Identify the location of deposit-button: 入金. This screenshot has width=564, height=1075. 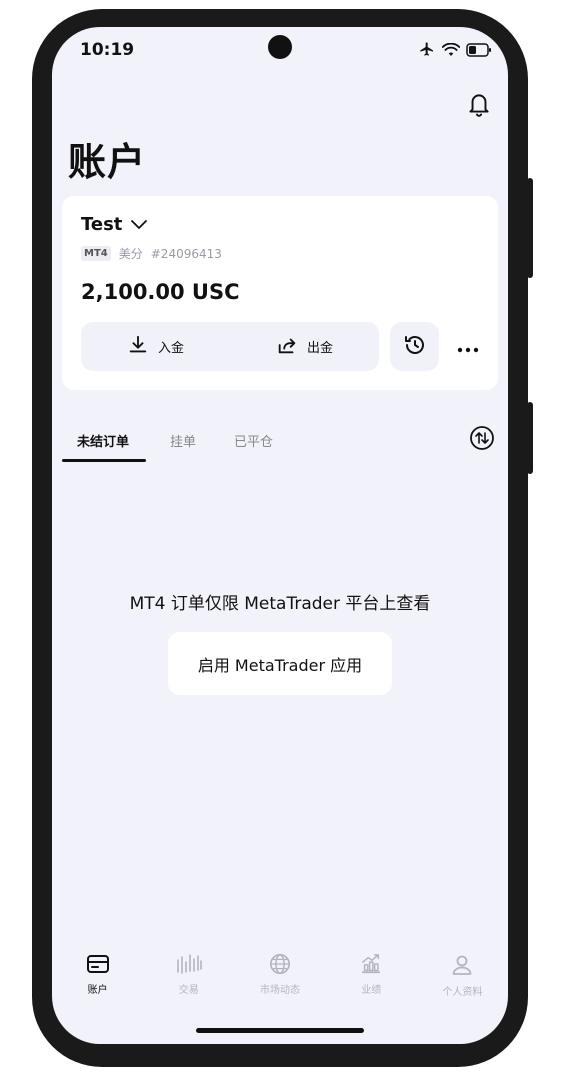
(155, 346).